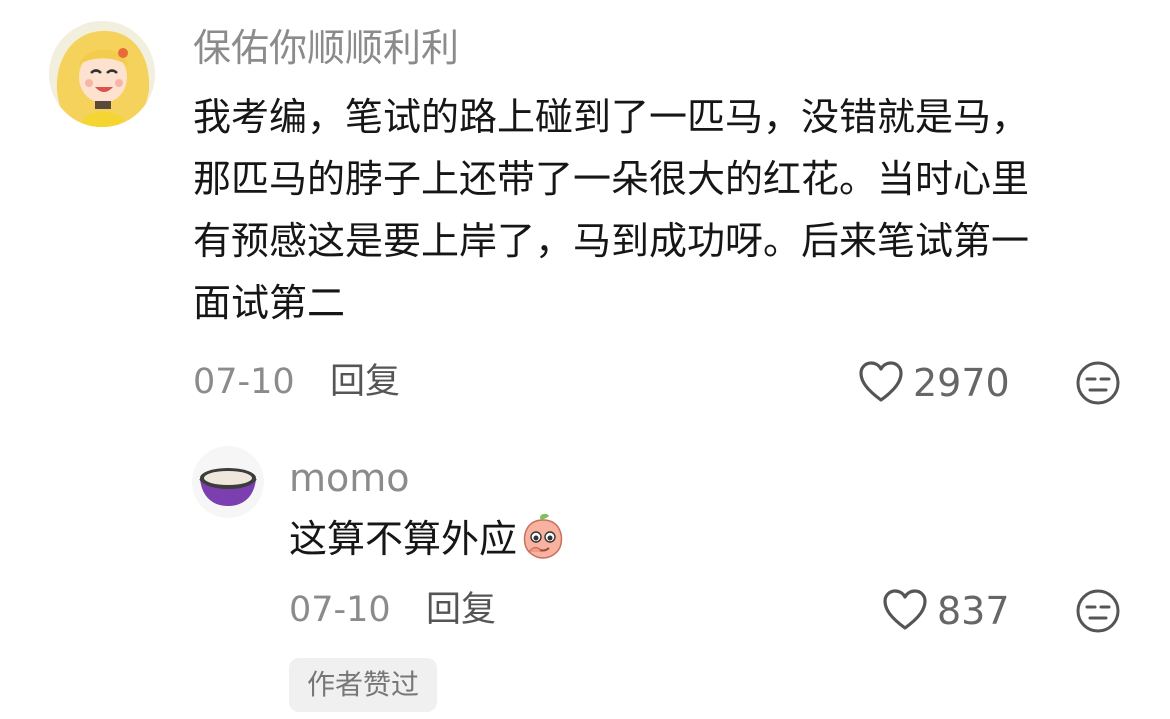  Describe the element at coordinates (228, 487) in the screenshot. I see `purple-bowl-icon` at that location.